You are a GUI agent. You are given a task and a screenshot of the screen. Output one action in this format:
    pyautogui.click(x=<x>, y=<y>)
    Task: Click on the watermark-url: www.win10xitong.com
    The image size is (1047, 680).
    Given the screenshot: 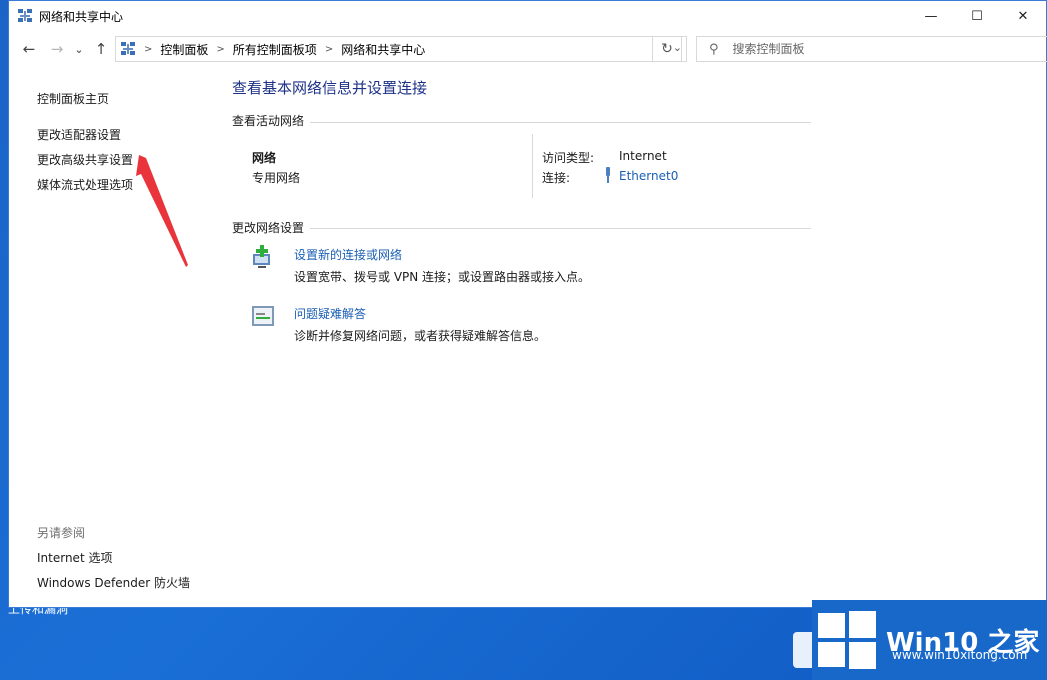 What is the action you would take?
    pyautogui.click(x=960, y=655)
    